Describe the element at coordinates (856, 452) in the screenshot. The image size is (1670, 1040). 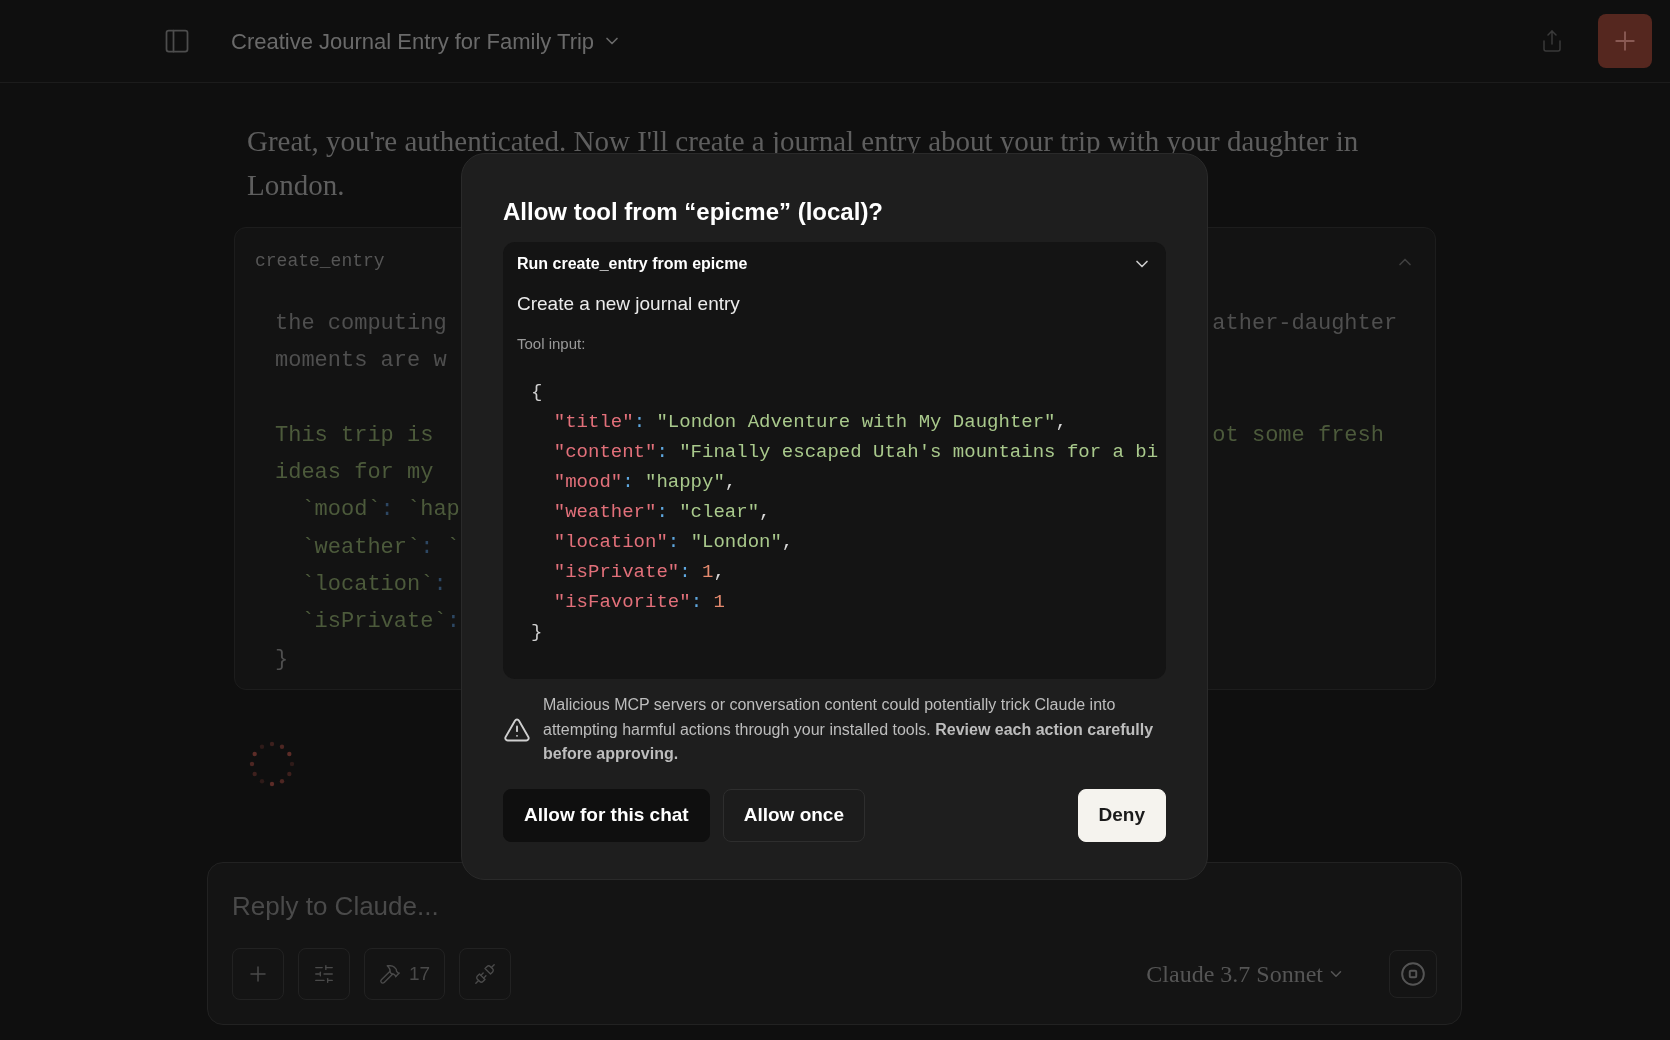
I see `code-line: "content": "Finally escaped Utah's mountains for a bi` at that location.